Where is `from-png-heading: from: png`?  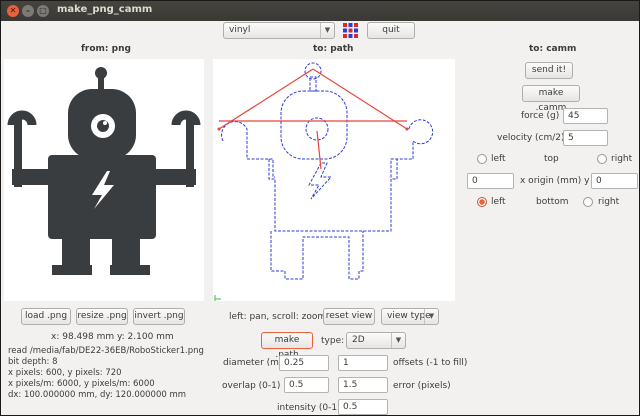 from-png-heading: from: png is located at coordinates (106, 49).